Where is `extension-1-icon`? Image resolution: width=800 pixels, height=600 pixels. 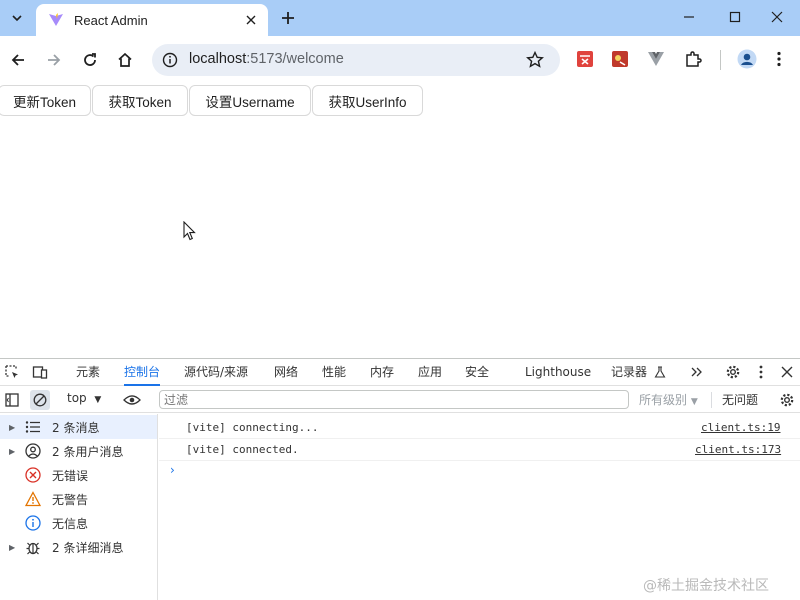
extension-1-icon is located at coordinates (585, 59).